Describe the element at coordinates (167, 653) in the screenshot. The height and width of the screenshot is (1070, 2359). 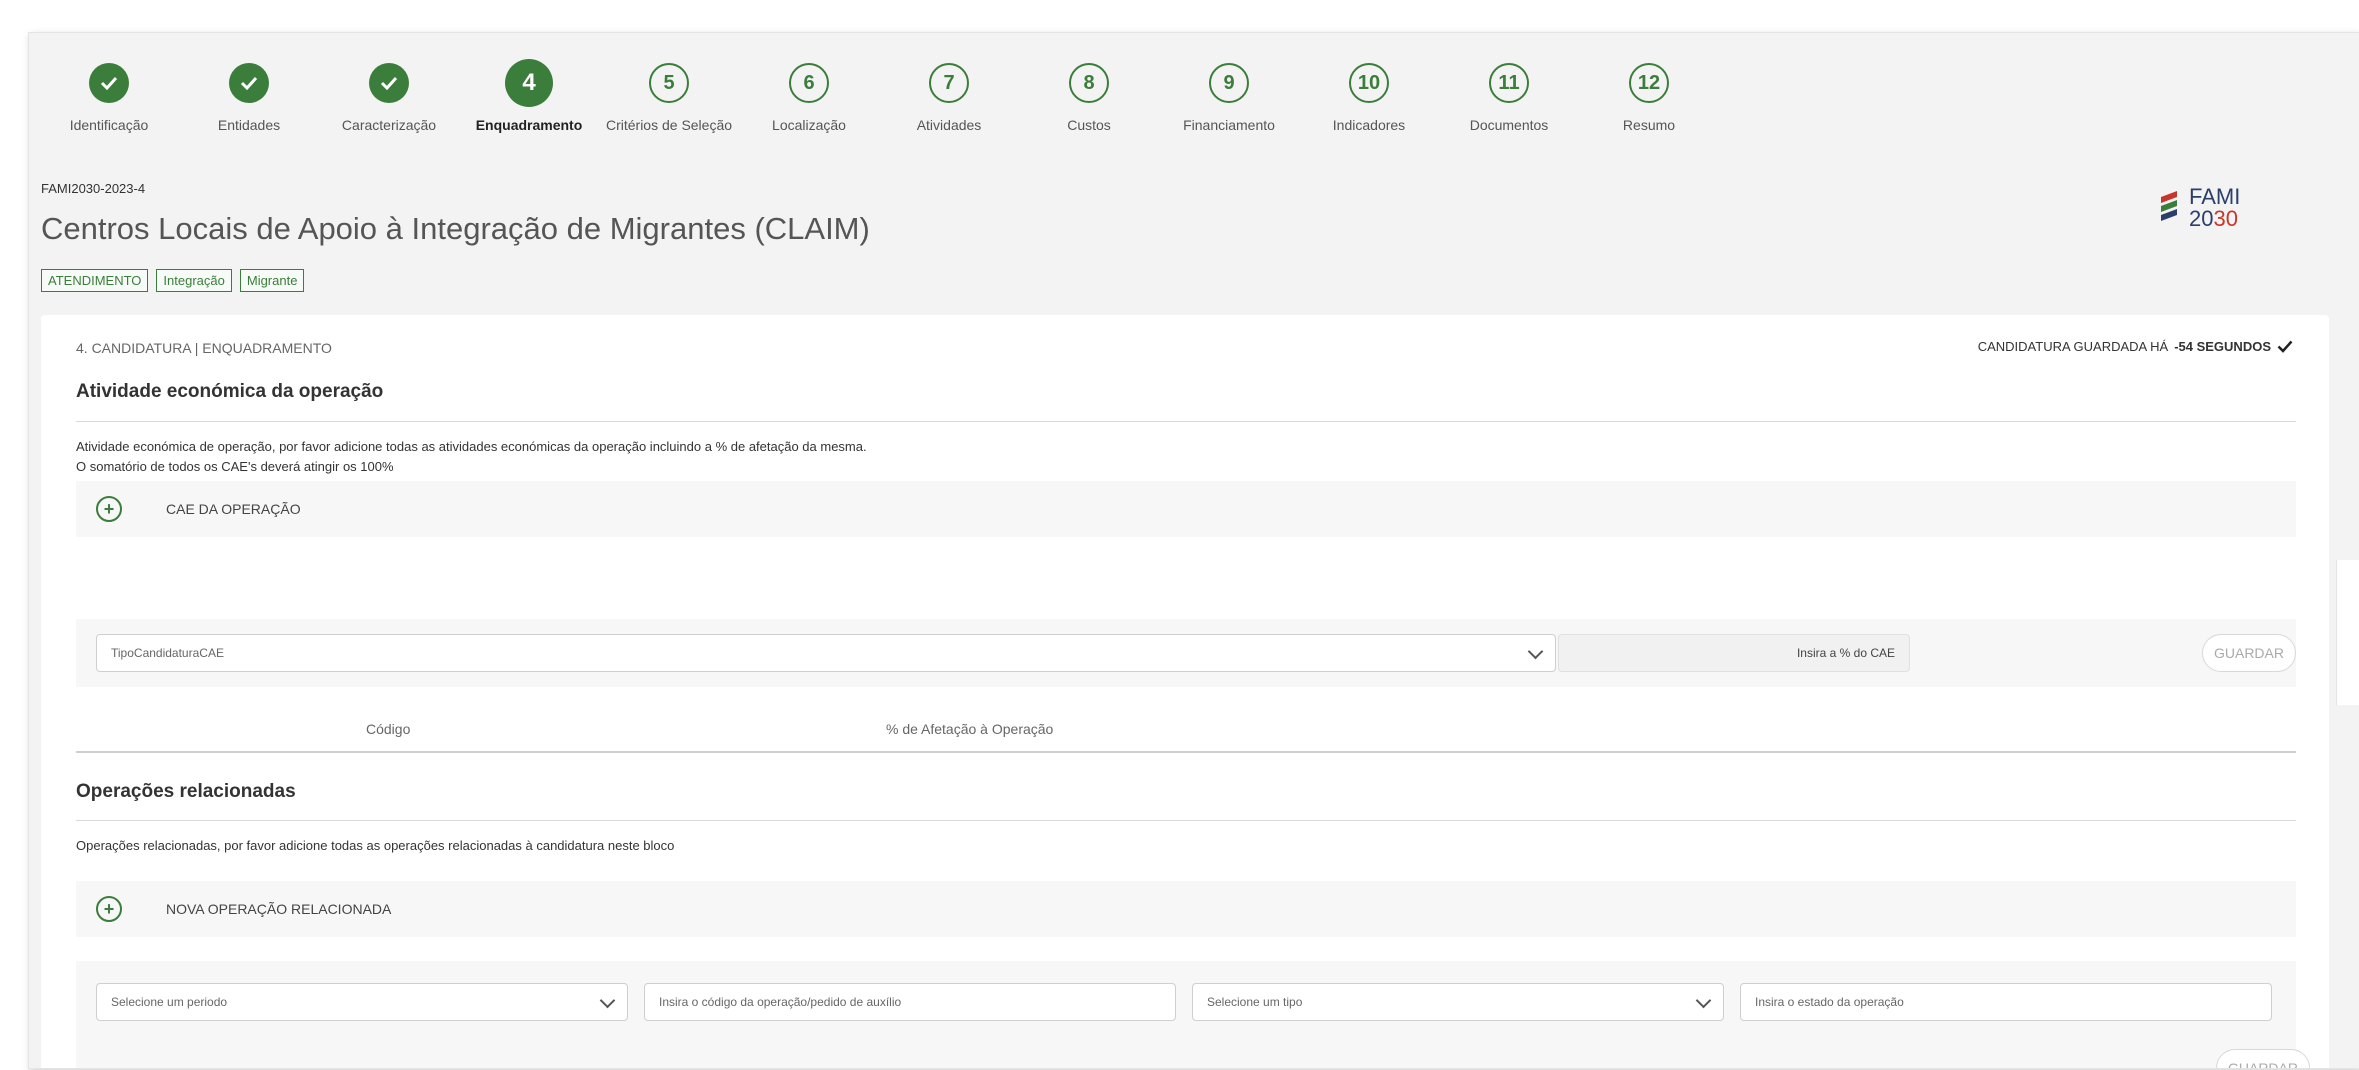
I see `cae-type-placeholder: TipoCandidaturaCAE` at that location.